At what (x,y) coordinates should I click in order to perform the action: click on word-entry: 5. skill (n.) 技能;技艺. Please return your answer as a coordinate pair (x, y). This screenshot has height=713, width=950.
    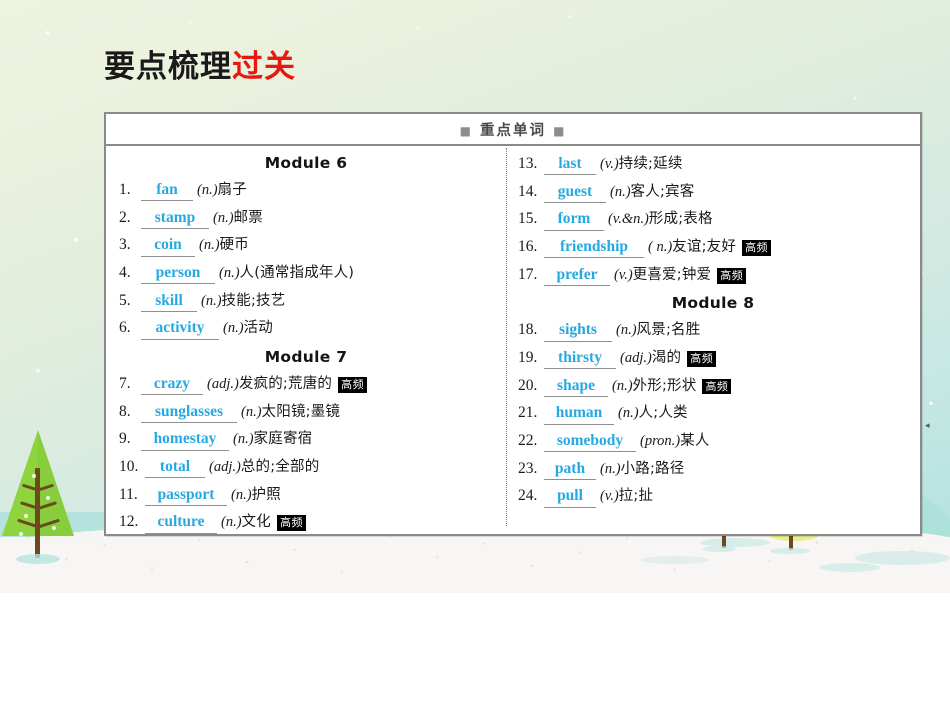
    Looking at the image, I should click on (306, 303).